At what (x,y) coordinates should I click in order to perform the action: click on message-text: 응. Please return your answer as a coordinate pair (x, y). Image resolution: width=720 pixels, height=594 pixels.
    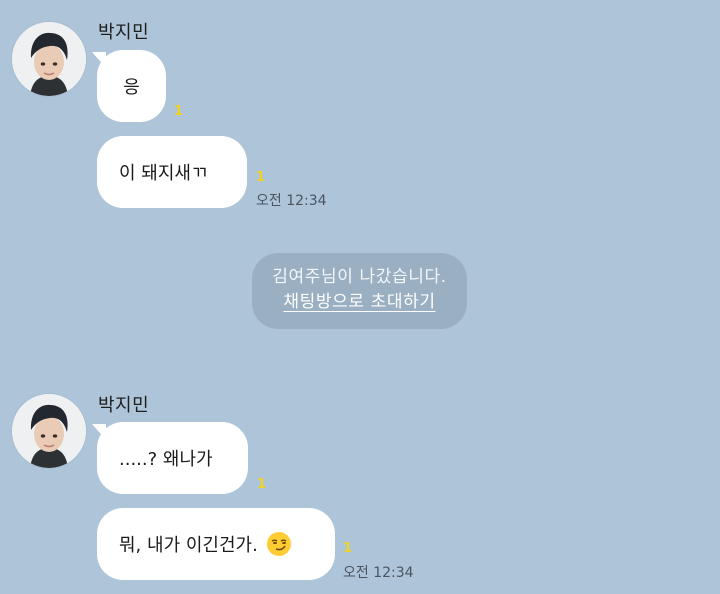
    Looking at the image, I should click on (131, 87).